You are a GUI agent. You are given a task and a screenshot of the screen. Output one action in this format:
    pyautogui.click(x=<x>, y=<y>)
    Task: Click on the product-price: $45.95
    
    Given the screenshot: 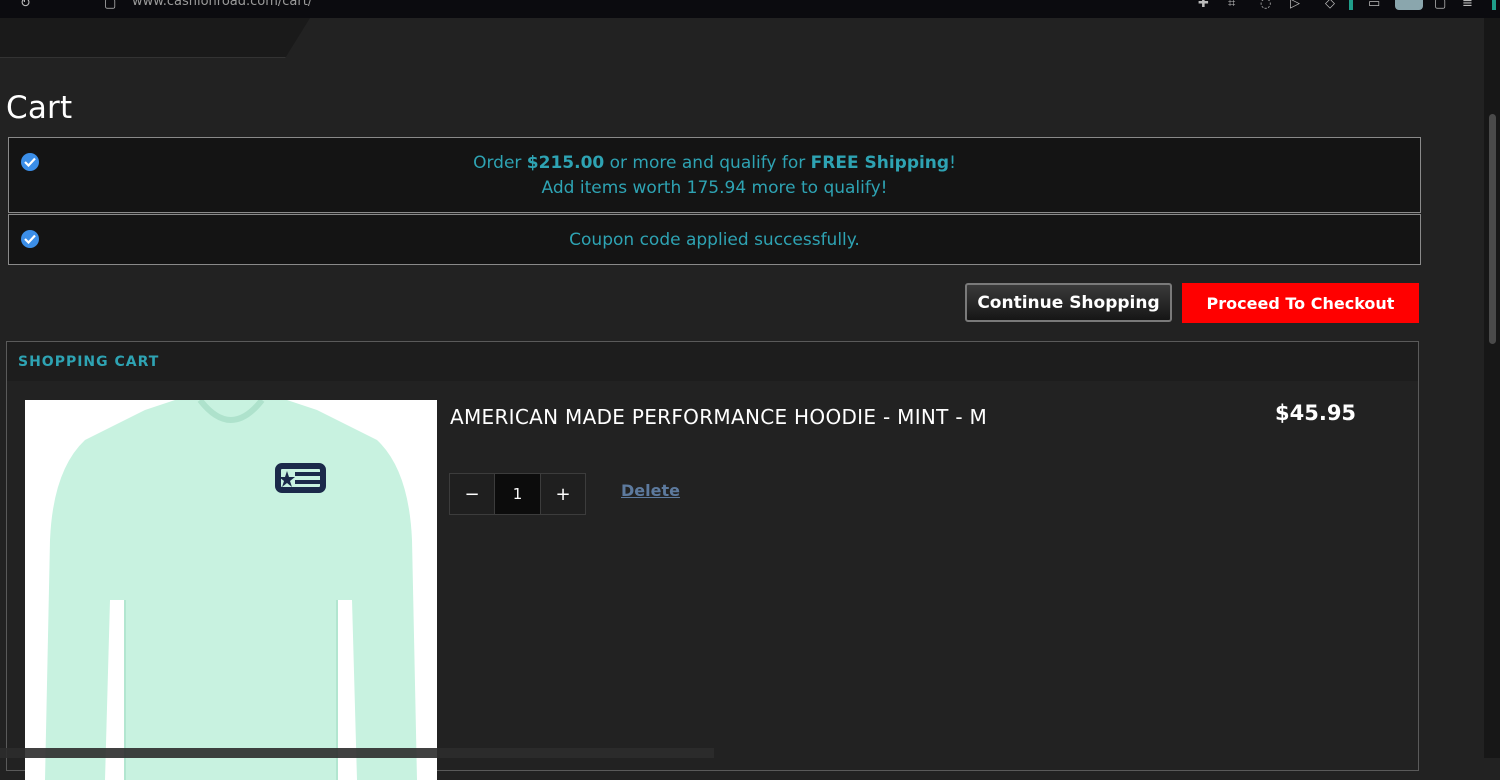 What is the action you would take?
    pyautogui.click(x=1316, y=413)
    